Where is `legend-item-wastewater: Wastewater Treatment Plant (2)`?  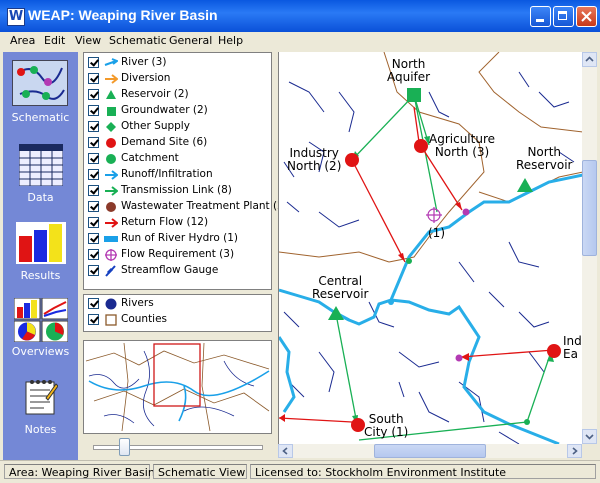 legend-item-wastewater: Wastewater Treatment Plant (2) is located at coordinates (188, 207).